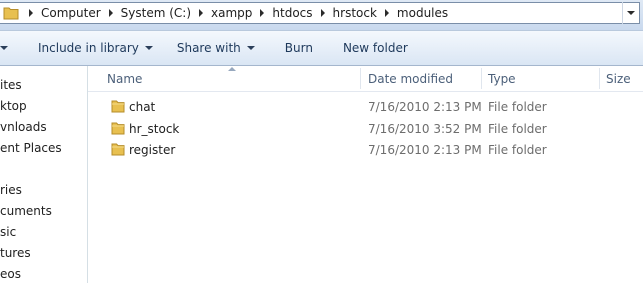 This screenshot has width=643, height=283. Describe the element at coordinates (422, 13) in the screenshot. I see `breadcrumb-modules: modules` at that location.